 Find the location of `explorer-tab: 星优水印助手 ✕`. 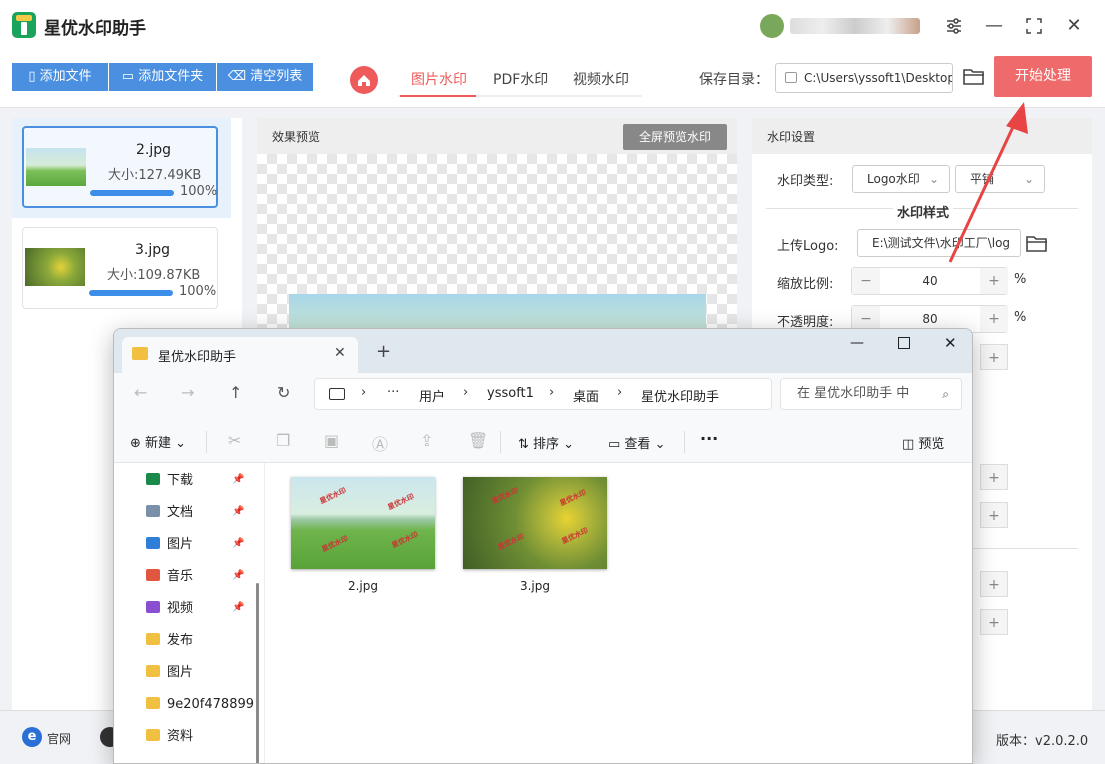

explorer-tab: 星优水印助手 ✕ is located at coordinates (240, 355).